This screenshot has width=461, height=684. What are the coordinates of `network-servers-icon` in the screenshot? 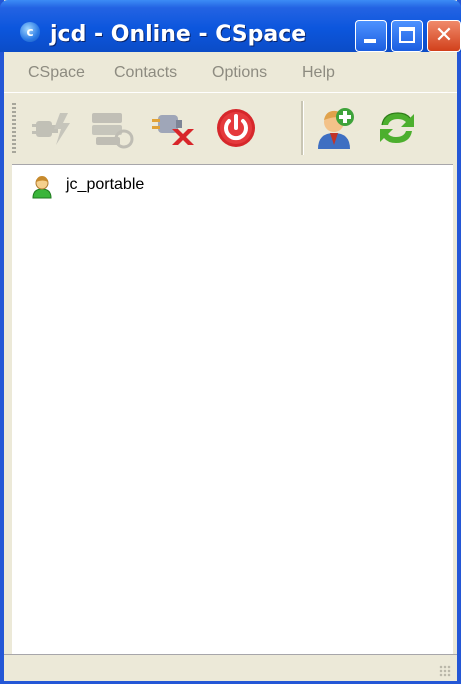 It's located at (113, 131).